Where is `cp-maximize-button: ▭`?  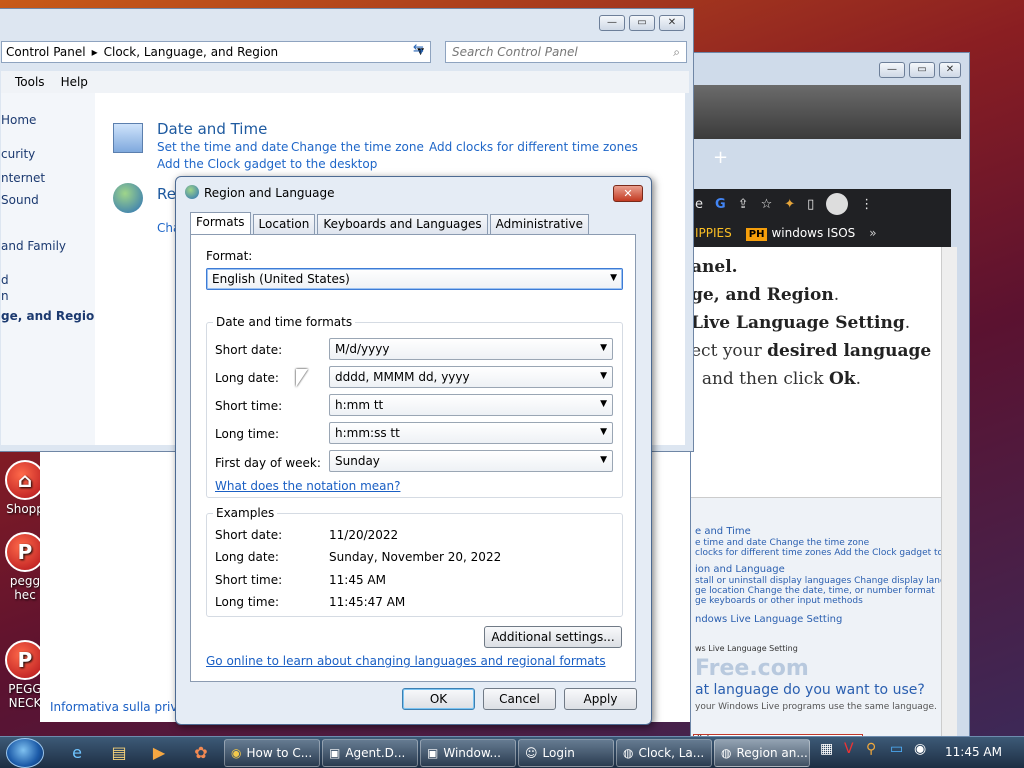 cp-maximize-button: ▭ is located at coordinates (642, 23).